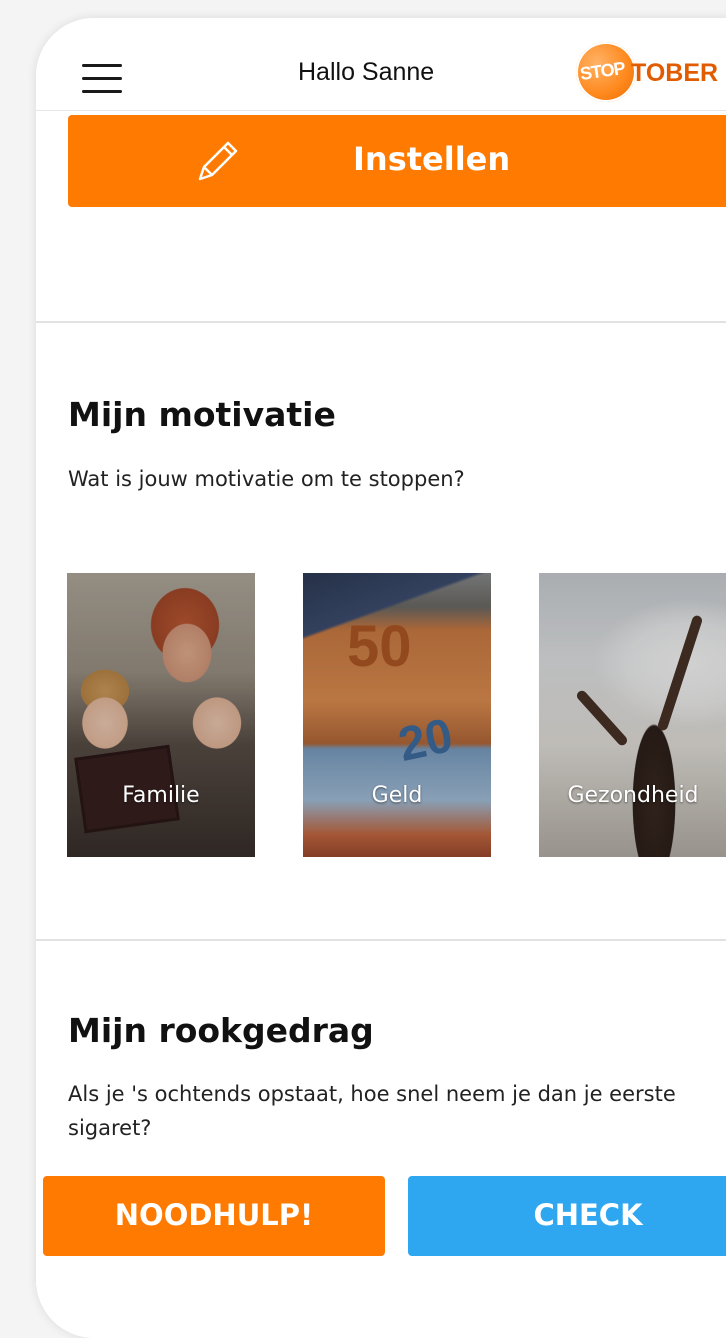 This screenshot has height=1338, width=726. I want to click on emergency-help-label: NOODHULP!, so click(214, 1215).